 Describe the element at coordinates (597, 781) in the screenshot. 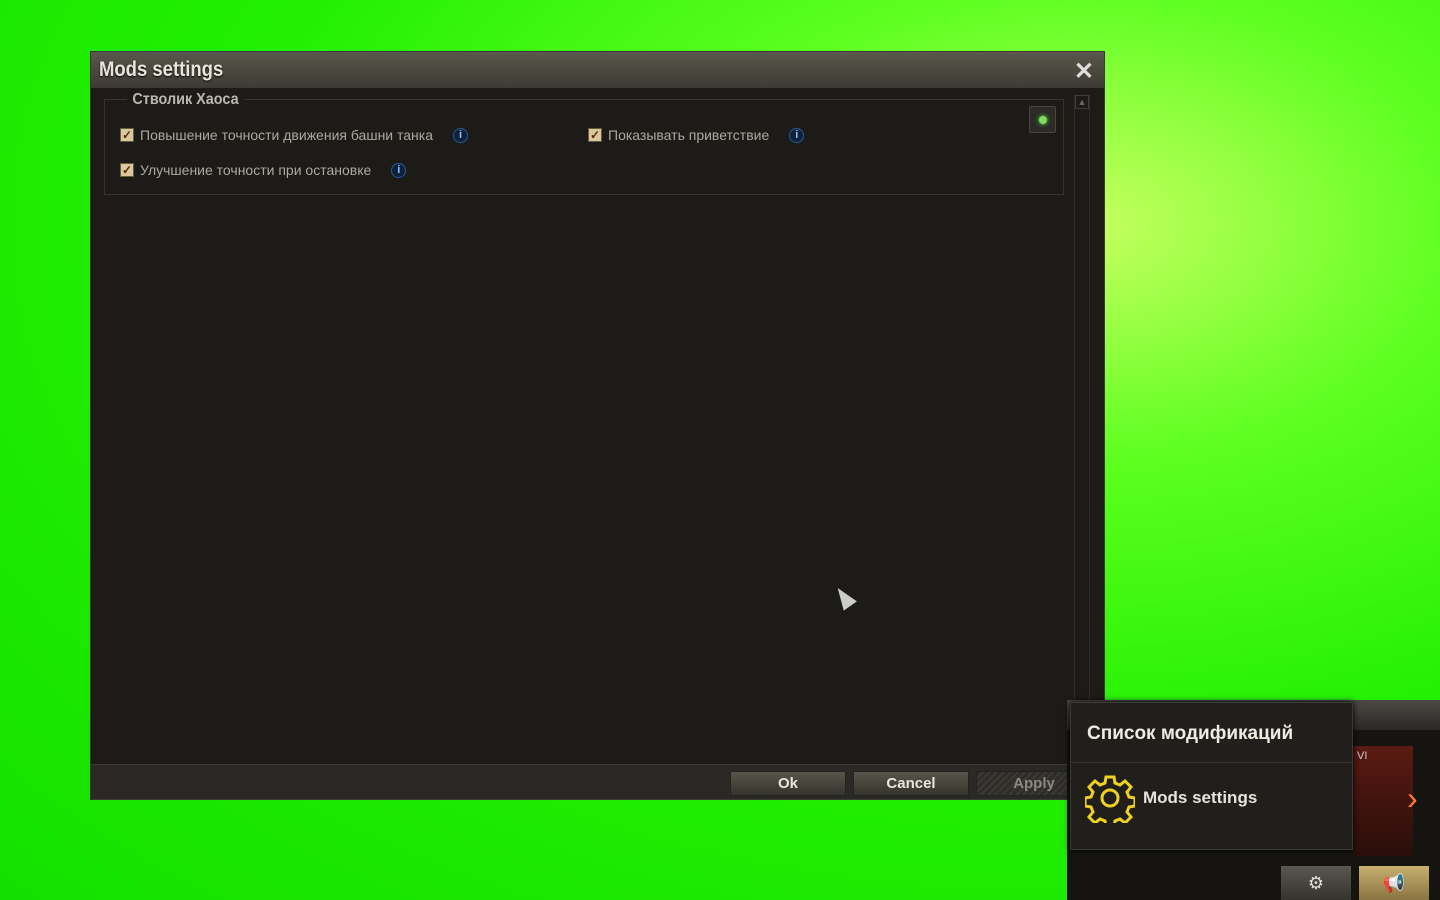

I see `dialog-footer: Ok Cancel Apply` at that location.